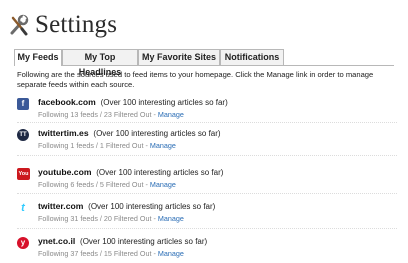 The height and width of the screenshot is (263, 408). What do you see at coordinates (19, 25) in the screenshot?
I see `tools-icon` at bounding box center [19, 25].